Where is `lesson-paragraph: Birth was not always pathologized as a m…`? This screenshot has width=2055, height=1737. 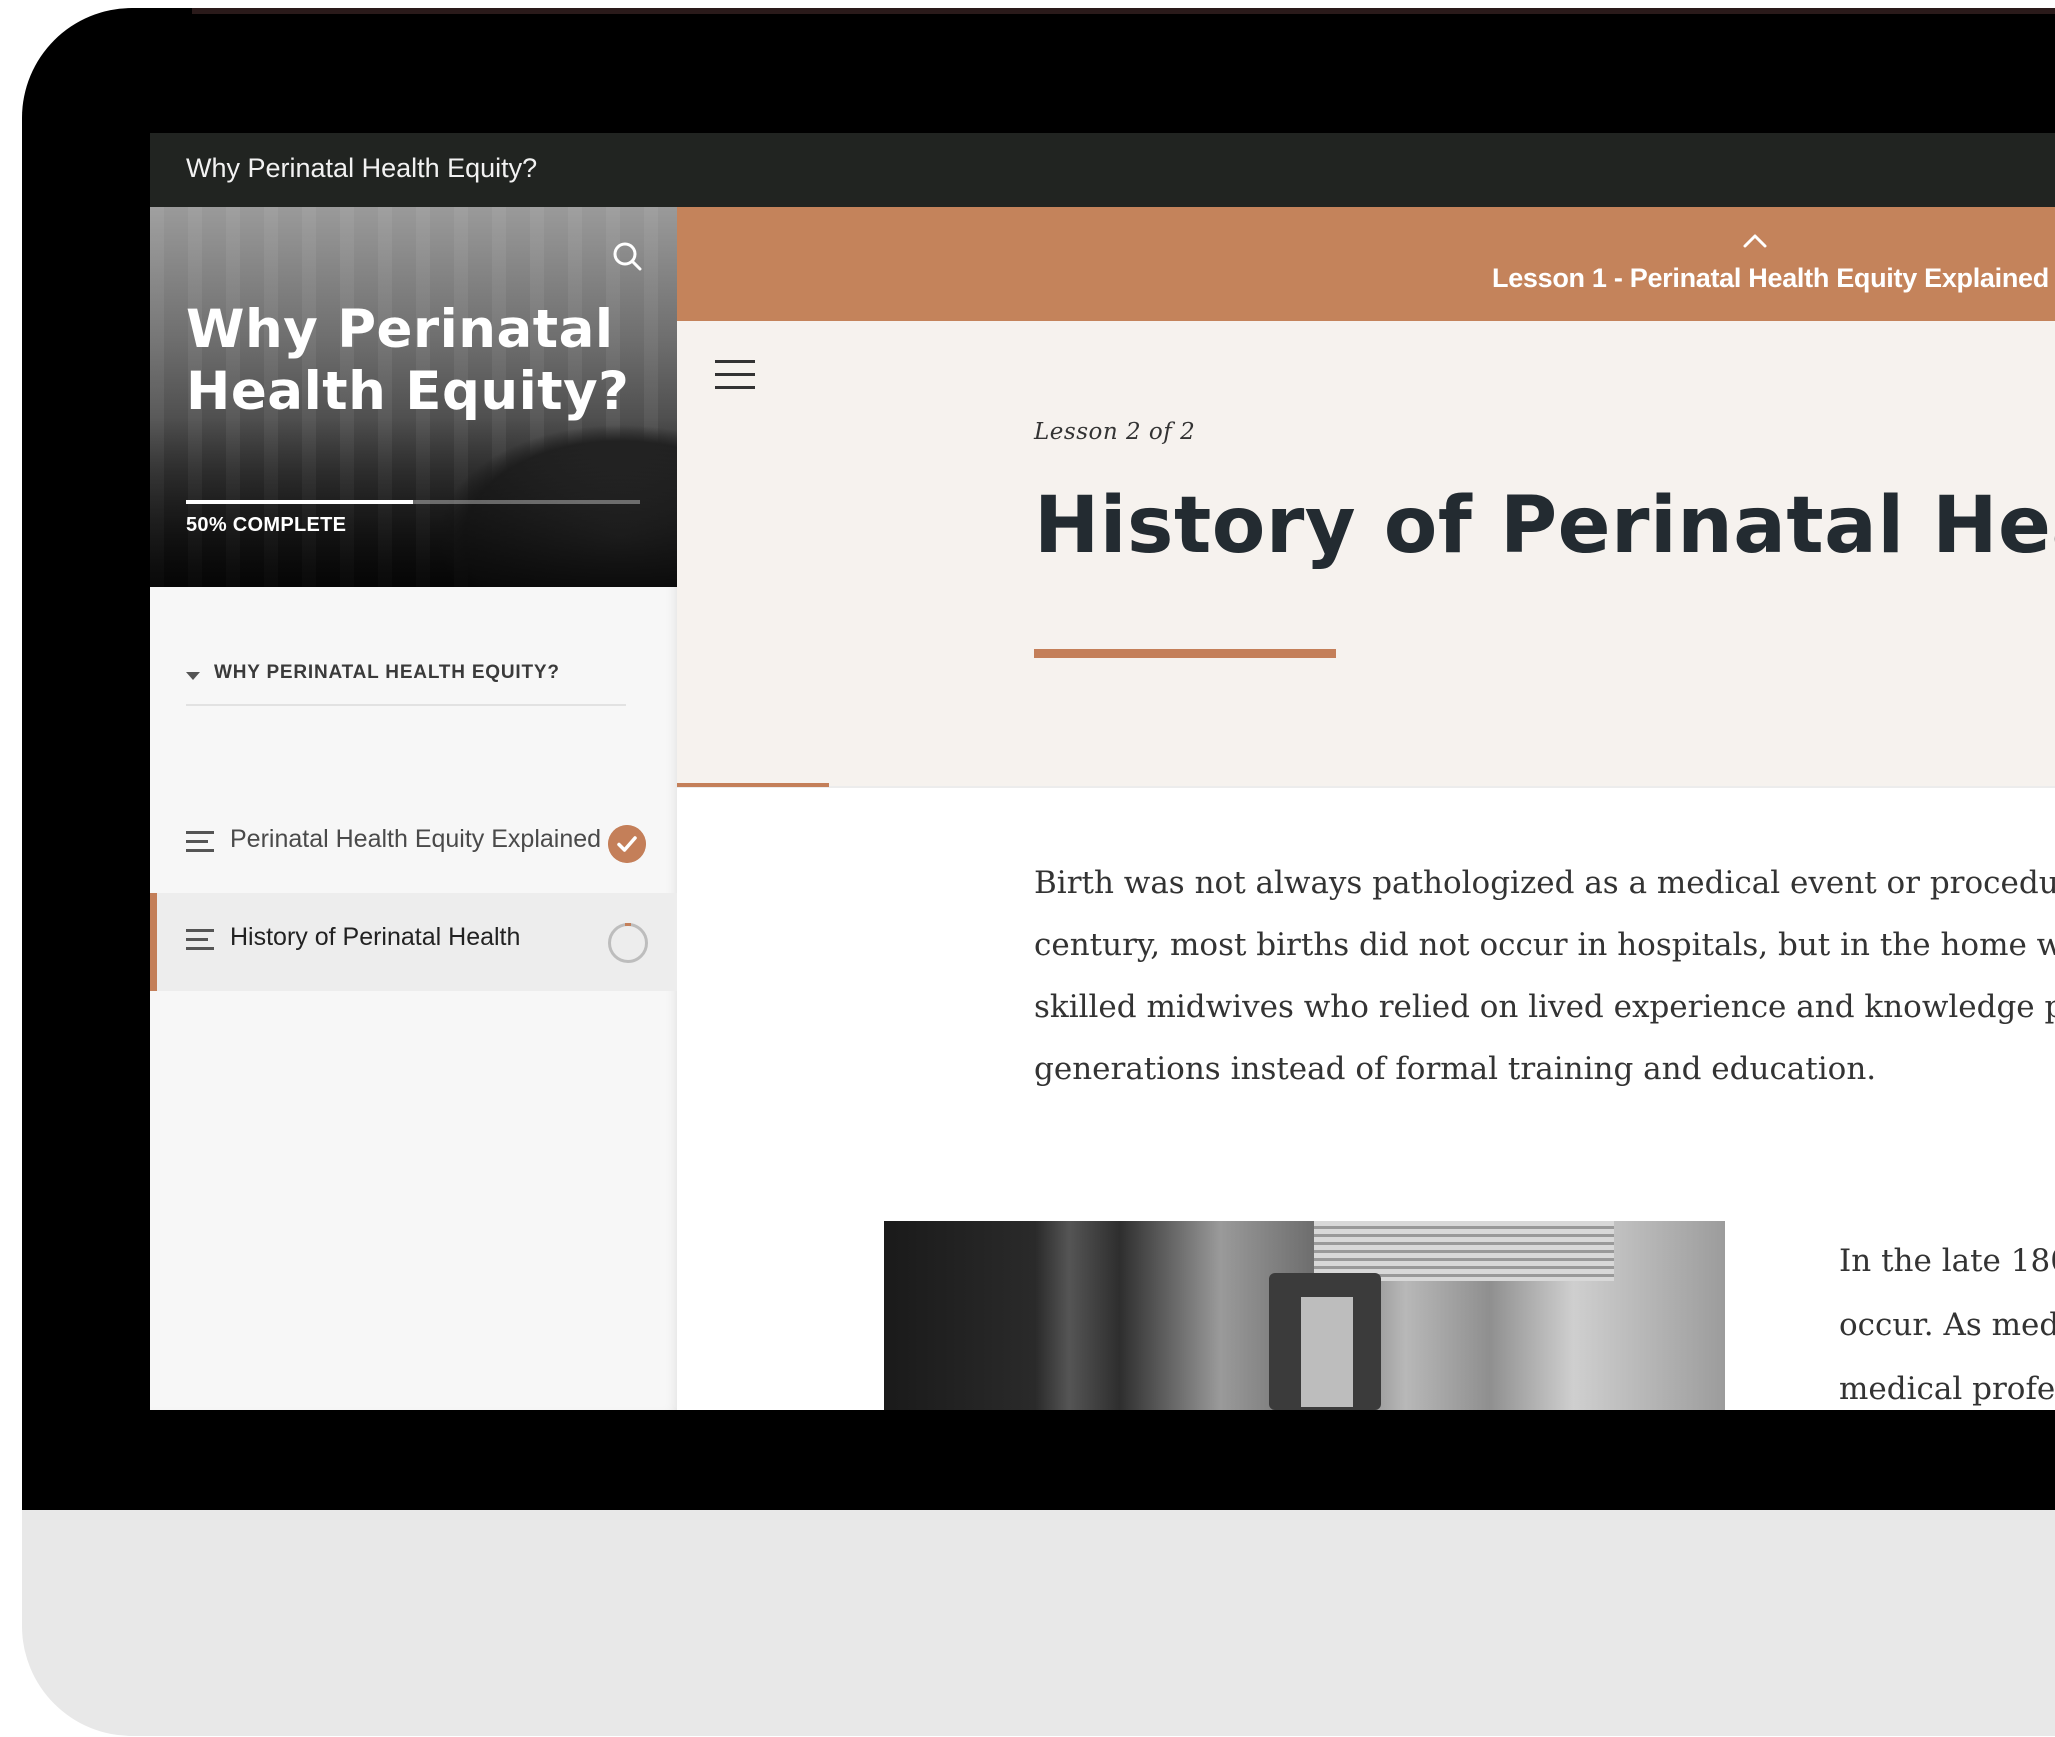 lesson-paragraph: Birth was not always pathologized as a m… is located at coordinates (1544, 976).